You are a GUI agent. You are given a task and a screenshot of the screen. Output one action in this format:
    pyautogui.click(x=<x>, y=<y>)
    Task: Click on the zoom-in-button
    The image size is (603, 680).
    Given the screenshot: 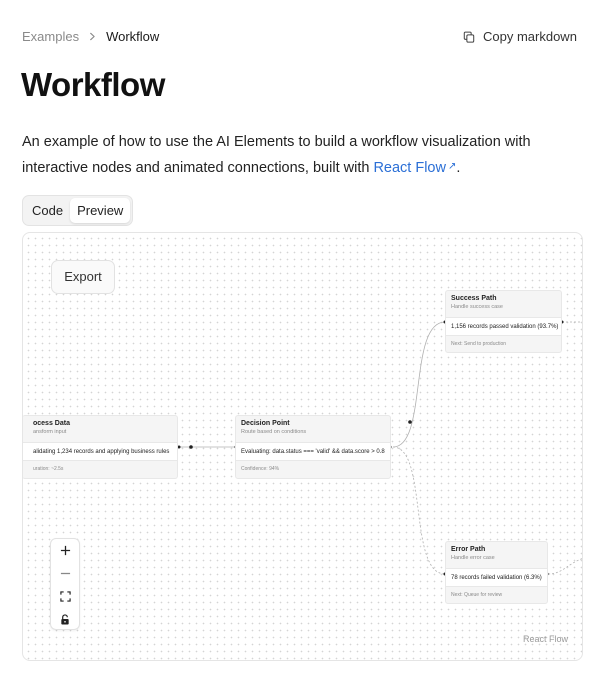 What is the action you would take?
    pyautogui.click(x=65, y=550)
    